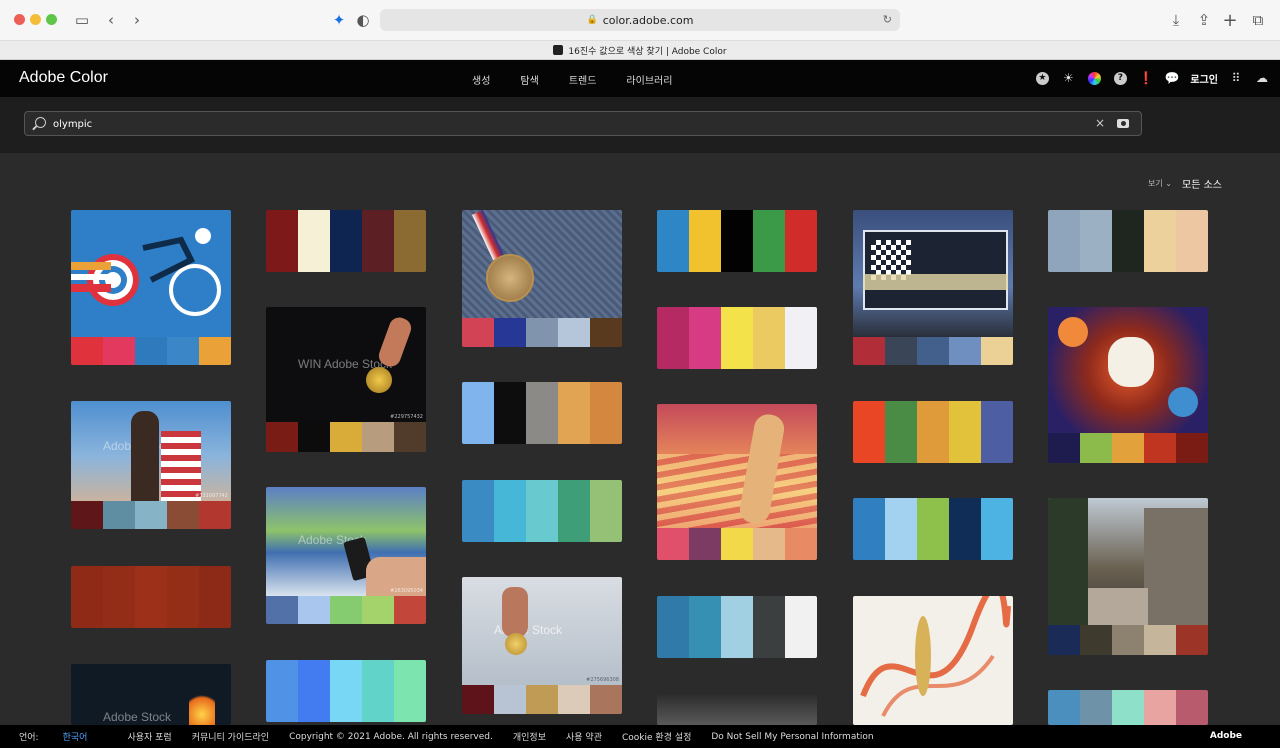  What do you see at coordinates (1262, 78) in the screenshot?
I see `creative-cloud-icon: ☁` at bounding box center [1262, 78].